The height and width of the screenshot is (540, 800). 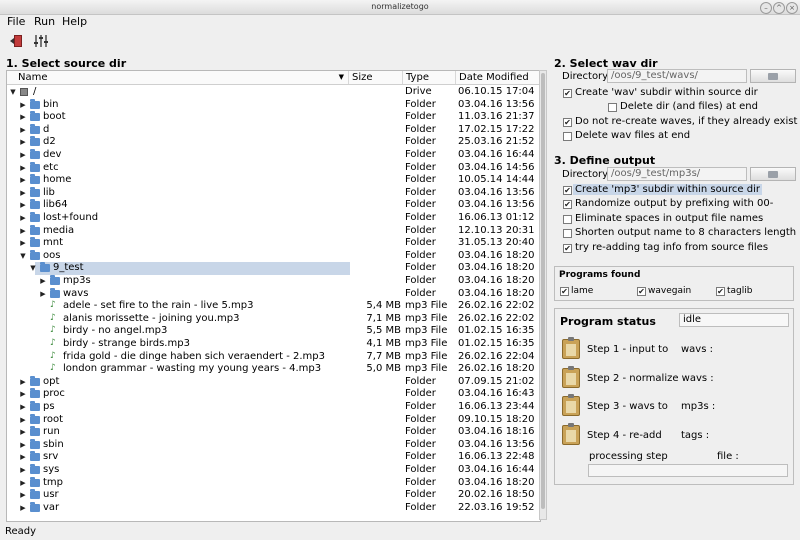 What do you see at coordinates (766, 8) in the screenshot?
I see `minimize-icon: –` at bounding box center [766, 8].